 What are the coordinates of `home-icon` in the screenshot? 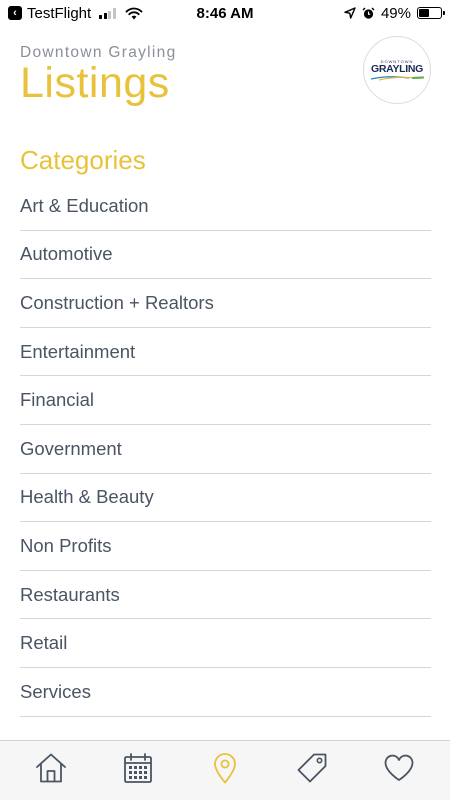 It's located at (50, 767).